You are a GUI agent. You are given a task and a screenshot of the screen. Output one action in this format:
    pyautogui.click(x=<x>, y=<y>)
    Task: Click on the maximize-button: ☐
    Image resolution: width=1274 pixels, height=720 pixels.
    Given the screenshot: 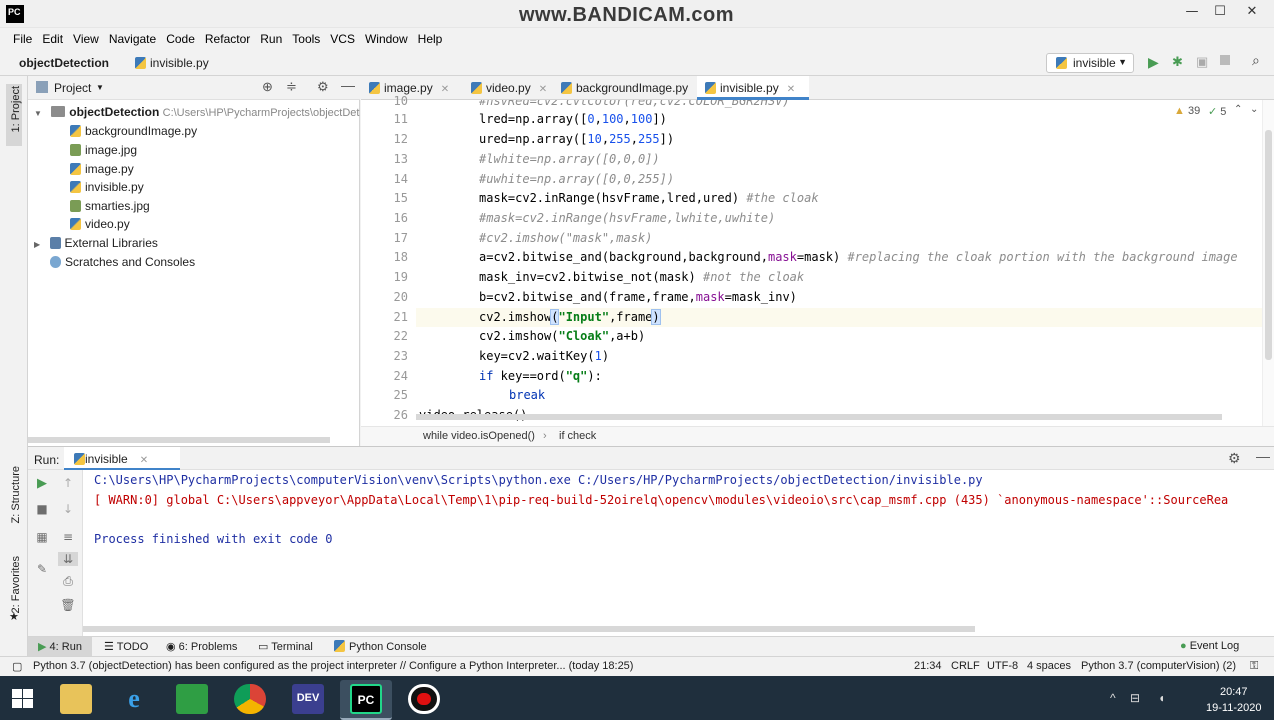 What is the action you would take?
    pyautogui.click(x=1220, y=12)
    